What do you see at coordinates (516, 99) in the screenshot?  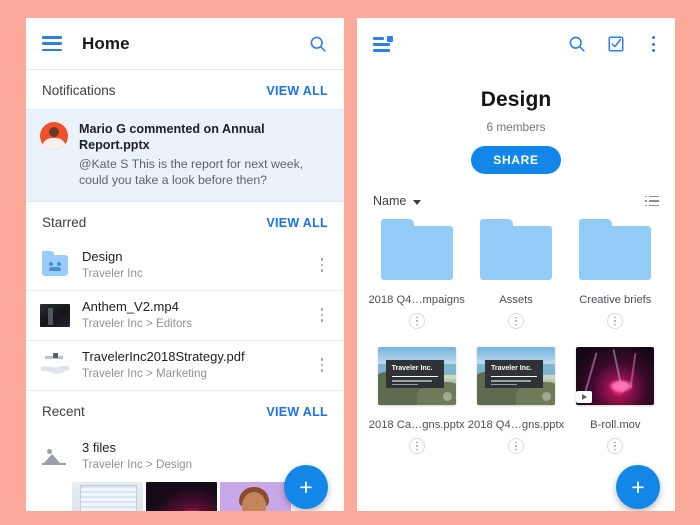 I see `folder-name-title: Design` at bounding box center [516, 99].